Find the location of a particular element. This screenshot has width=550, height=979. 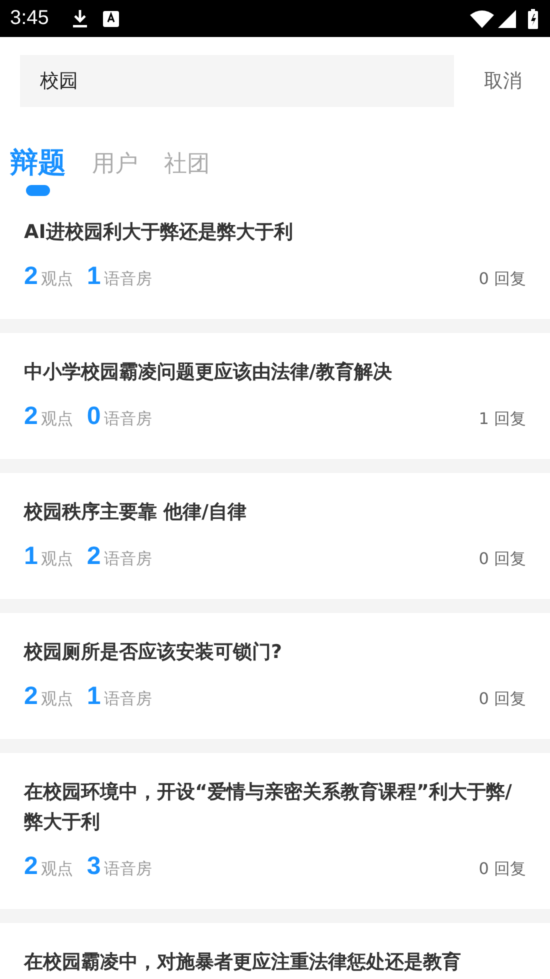

tab: 辩题 is located at coordinates (38, 163).